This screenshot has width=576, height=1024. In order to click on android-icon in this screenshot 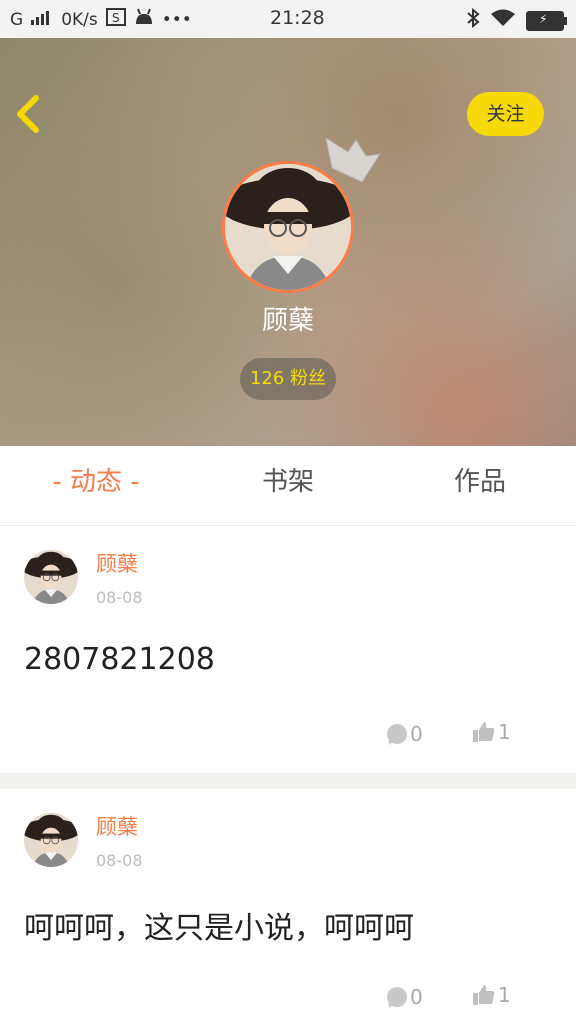, I will do `click(144, 19)`.